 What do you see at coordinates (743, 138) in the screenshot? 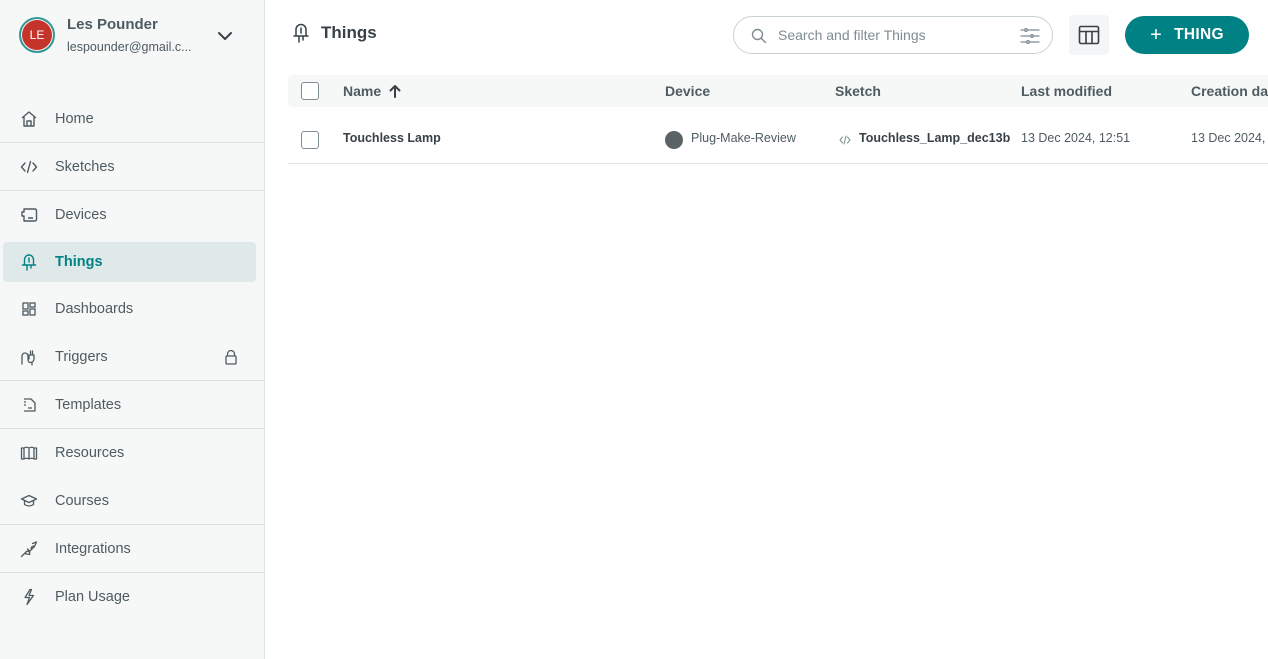
I see `device-name: Plug-Make-Review` at bounding box center [743, 138].